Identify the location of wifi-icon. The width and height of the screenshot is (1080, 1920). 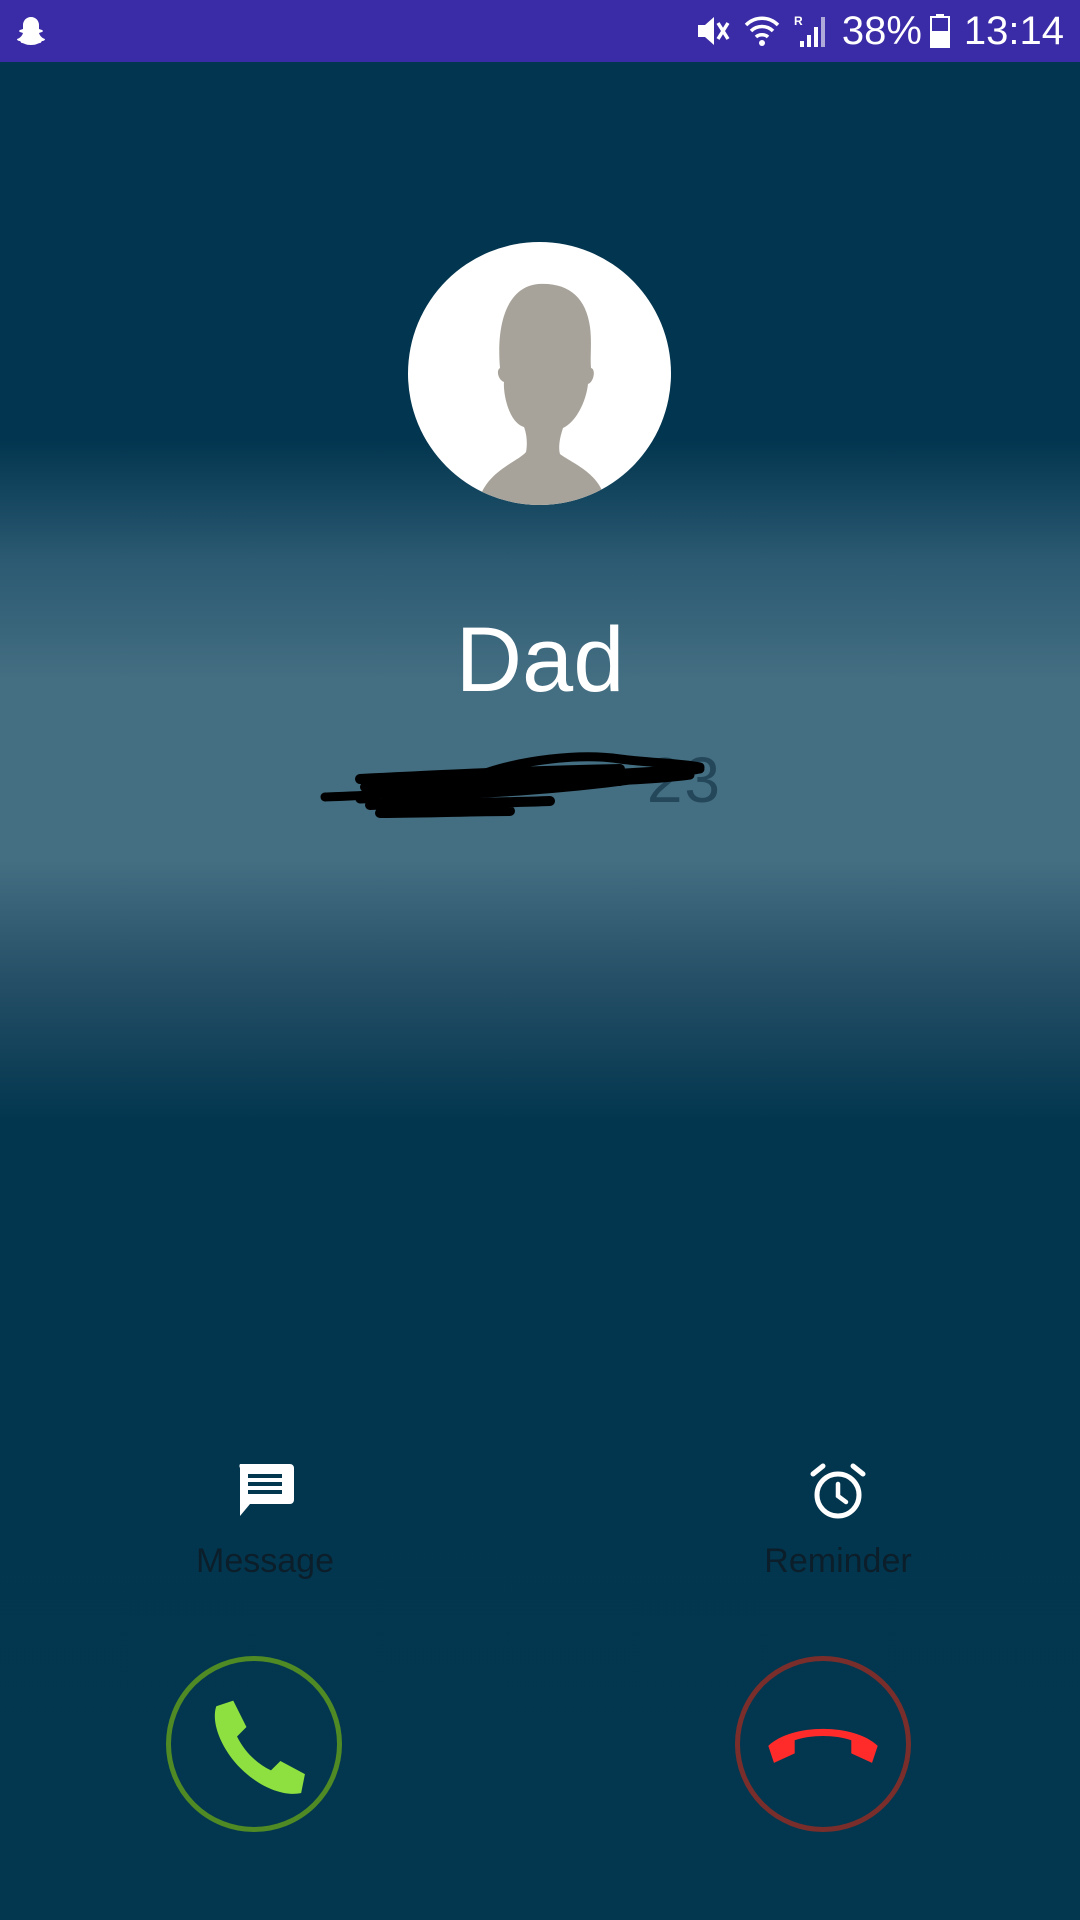
(762, 31).